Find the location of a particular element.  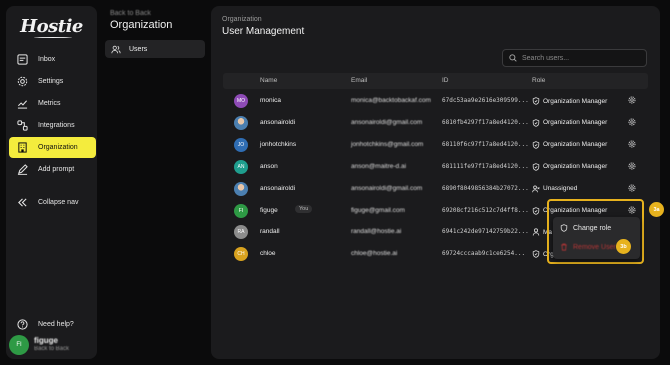

role-cell: Unassigned is located at coordinates (554, 189).